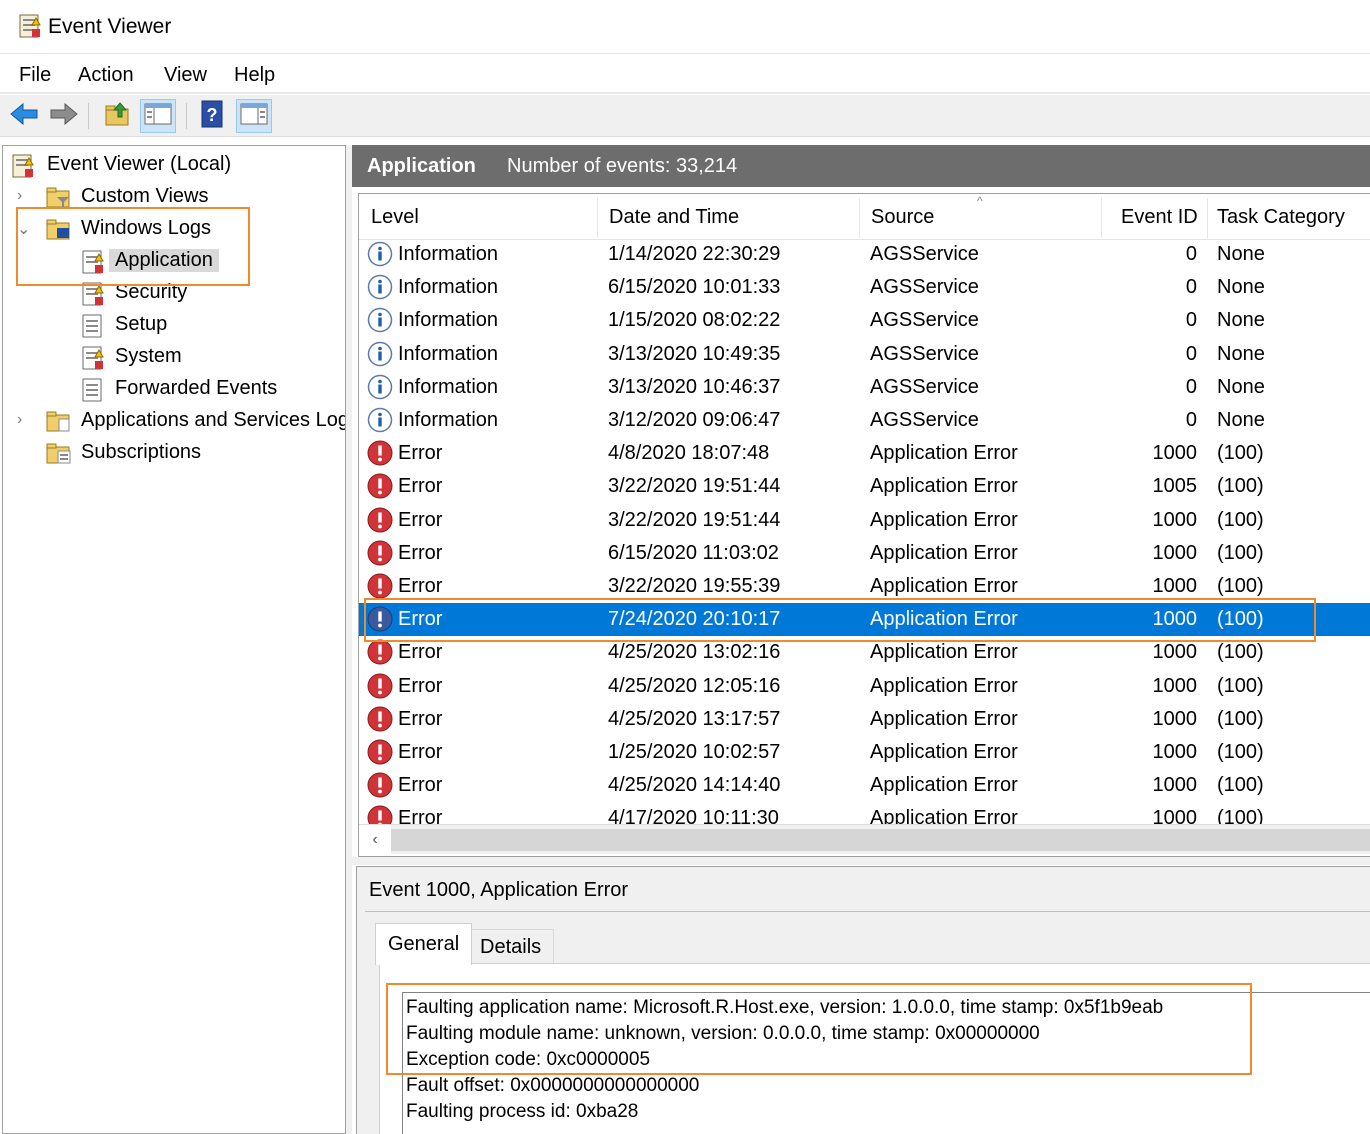 This screenshot has height=1134, width=1370. What do you see at coordinates (694, 718) in the screenshot?
I see `cell-date-time: 4/25/2020 13:17:57` at bounding box center [694, 718].